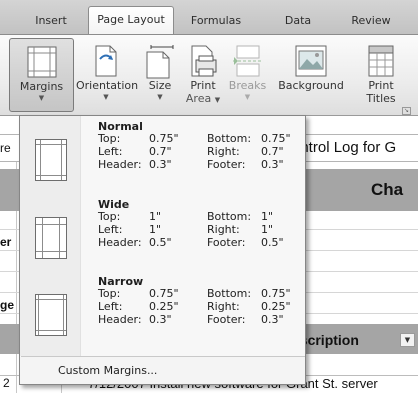 The image size is (418, 393). What do you see at coordinates (247, 61) in the screenshot?
I see `page-breaks-icon` at bounding box center [247, 61].